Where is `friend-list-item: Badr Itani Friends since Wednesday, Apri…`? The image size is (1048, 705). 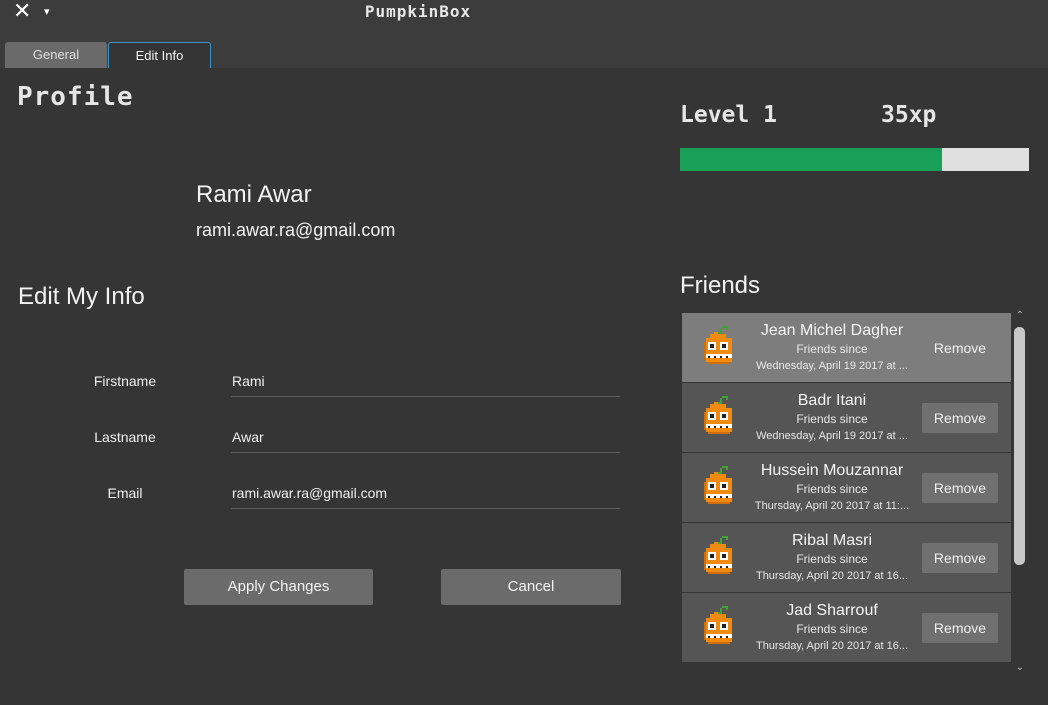
friend-list-item: Badr Itani Friends since Wednesday, Apri… is located at coordinates (846, 417).